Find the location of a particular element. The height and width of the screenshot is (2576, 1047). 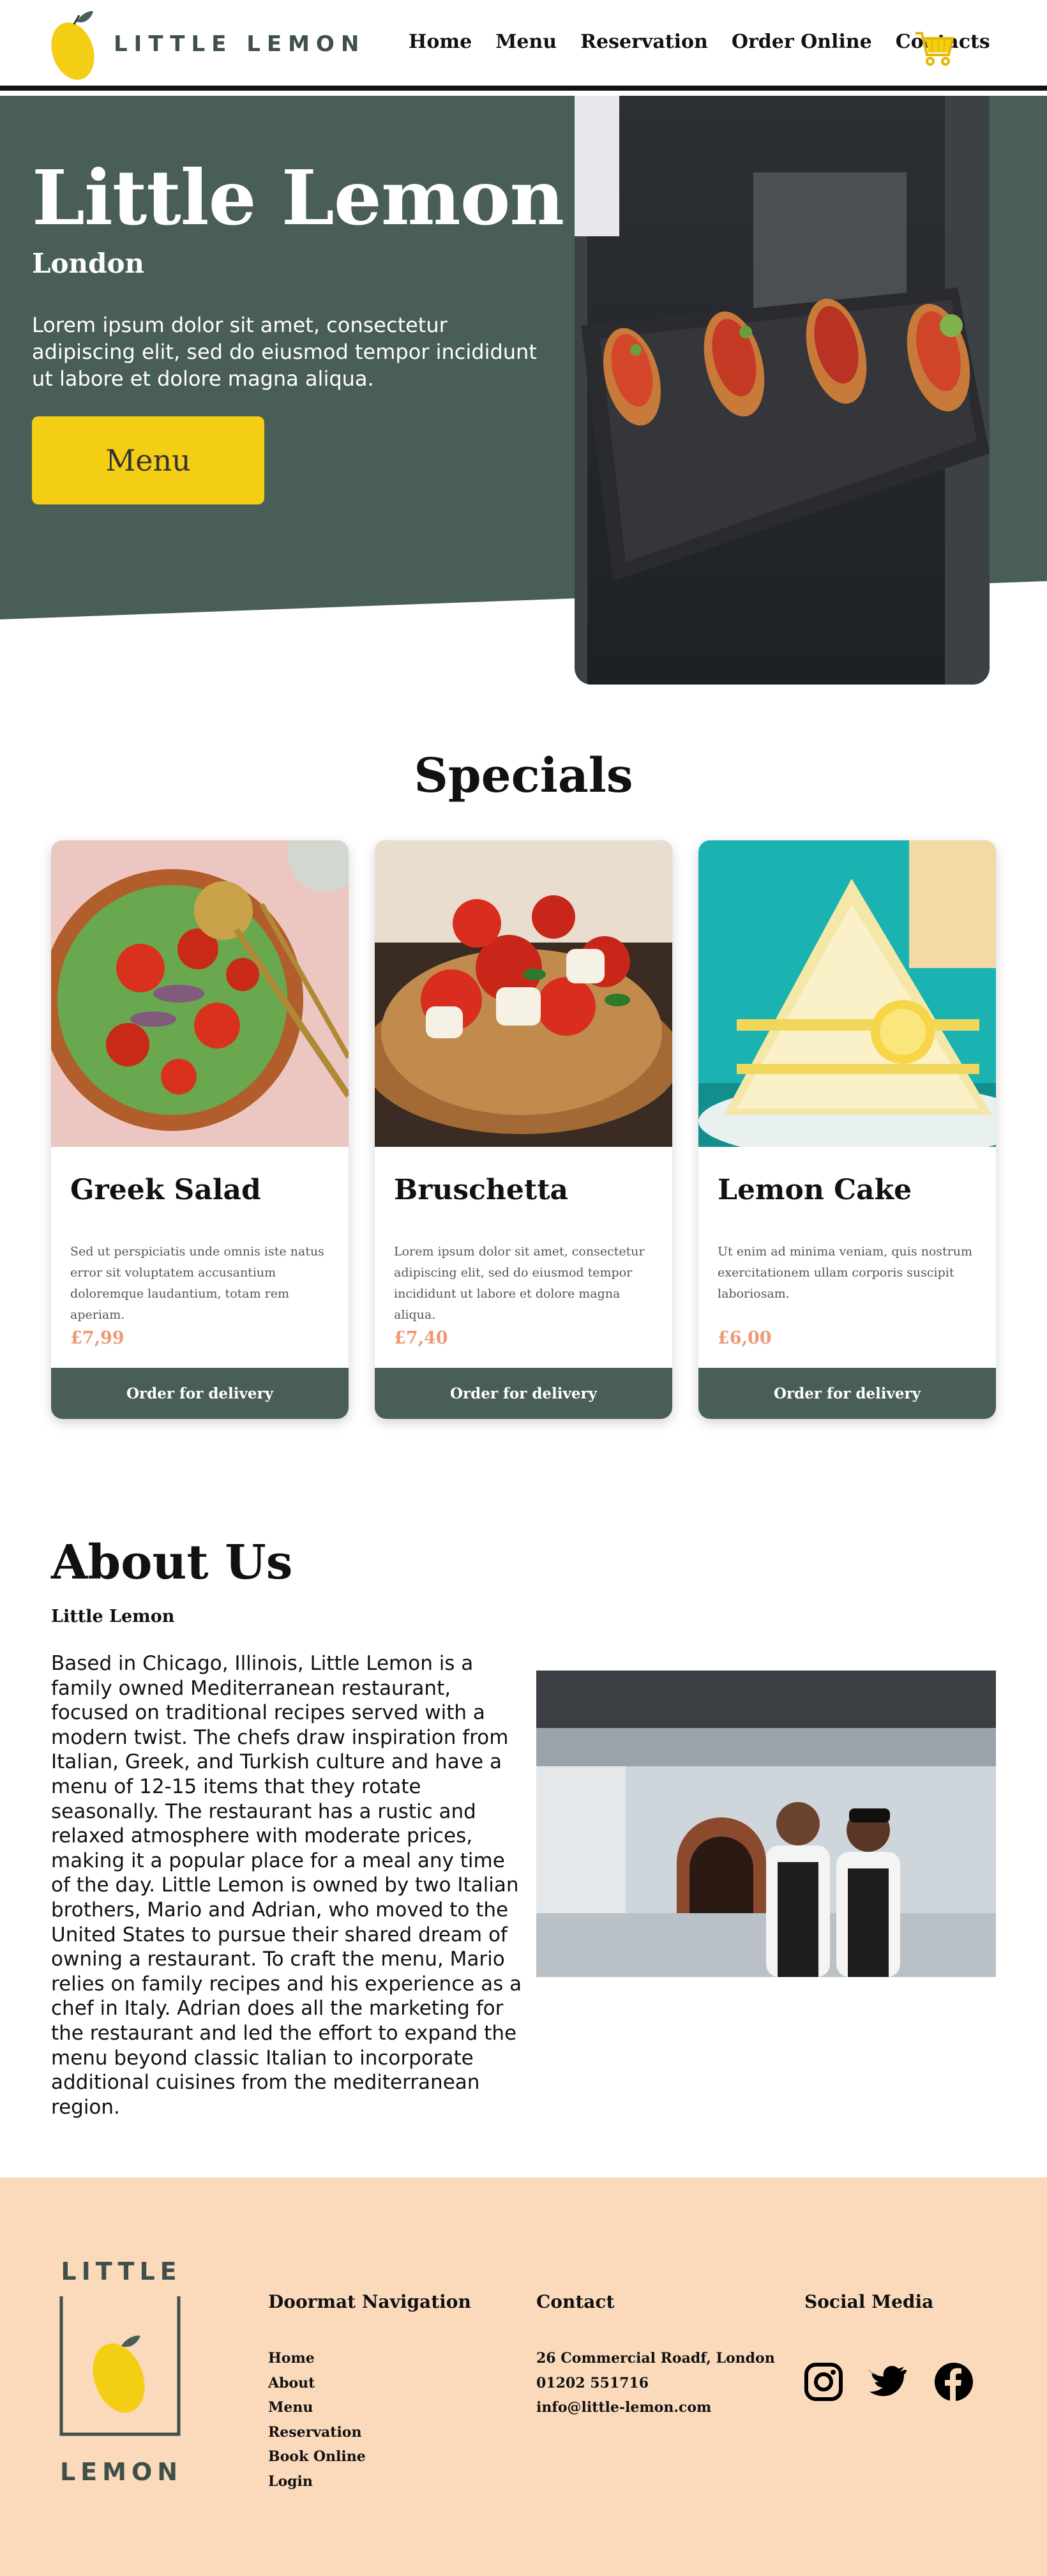

footer-link-book-online: Book Online is located at coordinates (317, 2456).